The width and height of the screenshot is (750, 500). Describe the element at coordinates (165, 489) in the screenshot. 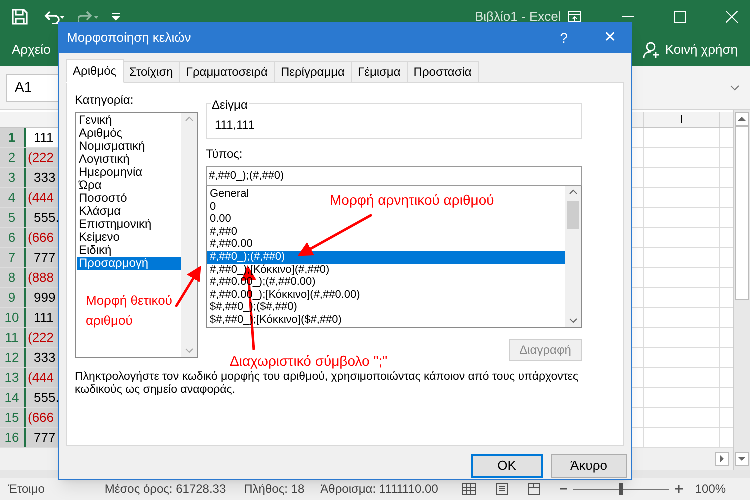

I see `average-text: Μέσος όρος: 61728.33` at that location.